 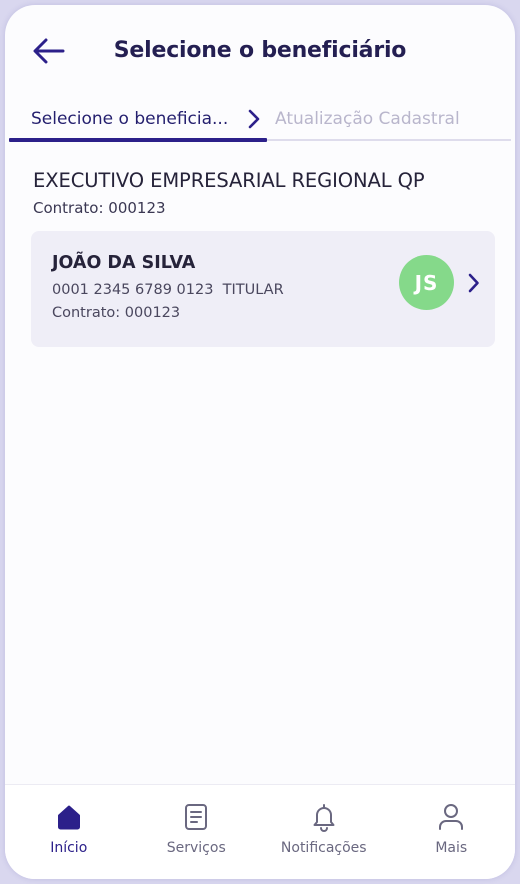 What do you see at coordinates (196, 817) in the screenshot?
I see `document-icon` at bounding box center [196, 817].